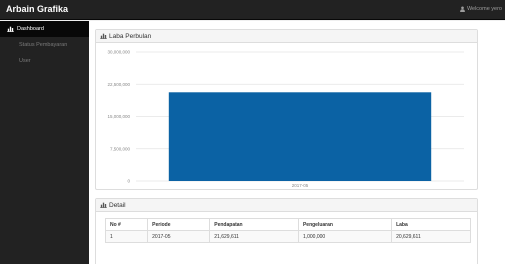  What do you see at coordinates (118, 116) in the screenshot?
I see `y-tick-label: 15,000,000` at bounding box center [118, 116].